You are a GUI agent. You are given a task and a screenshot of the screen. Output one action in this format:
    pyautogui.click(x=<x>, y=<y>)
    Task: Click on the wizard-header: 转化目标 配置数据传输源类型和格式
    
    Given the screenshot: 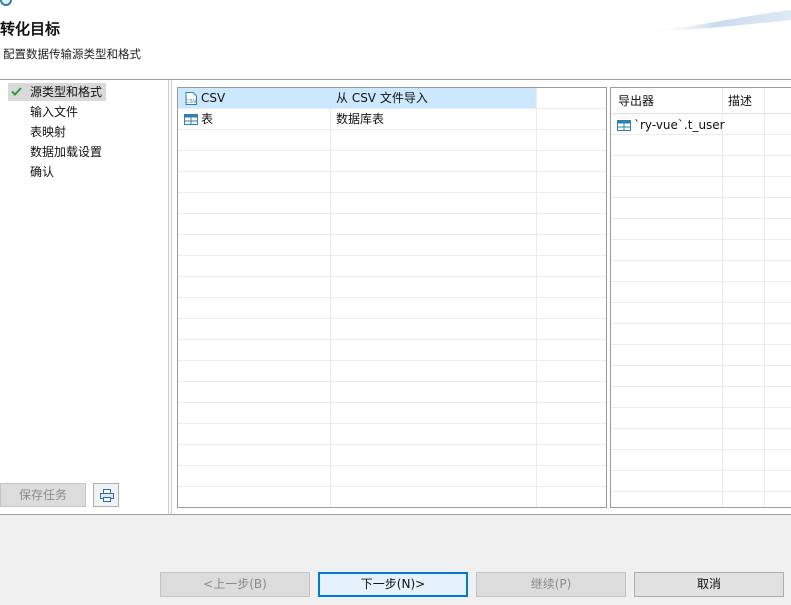 What is the action you would take?
    pyautogui.click(x=395, y=40)
    